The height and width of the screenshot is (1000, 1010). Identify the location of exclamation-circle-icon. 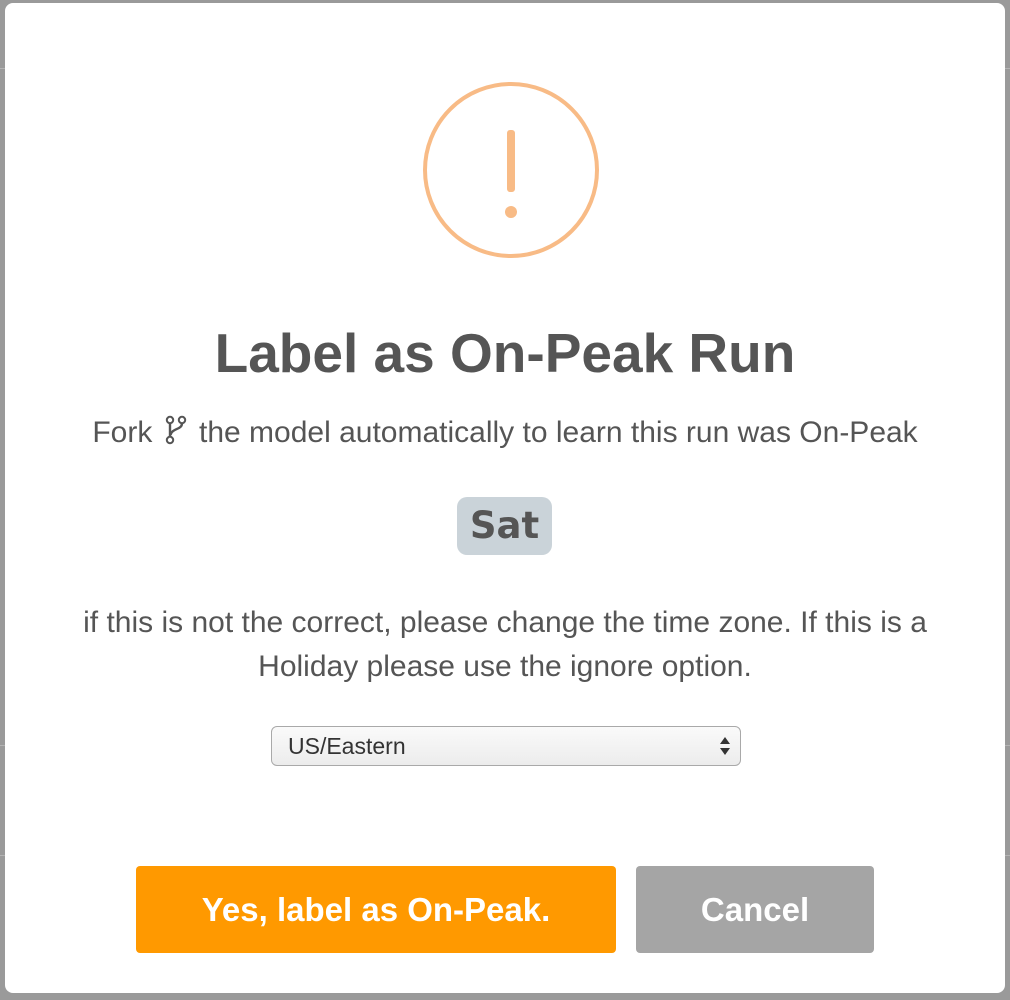
(511, 170).